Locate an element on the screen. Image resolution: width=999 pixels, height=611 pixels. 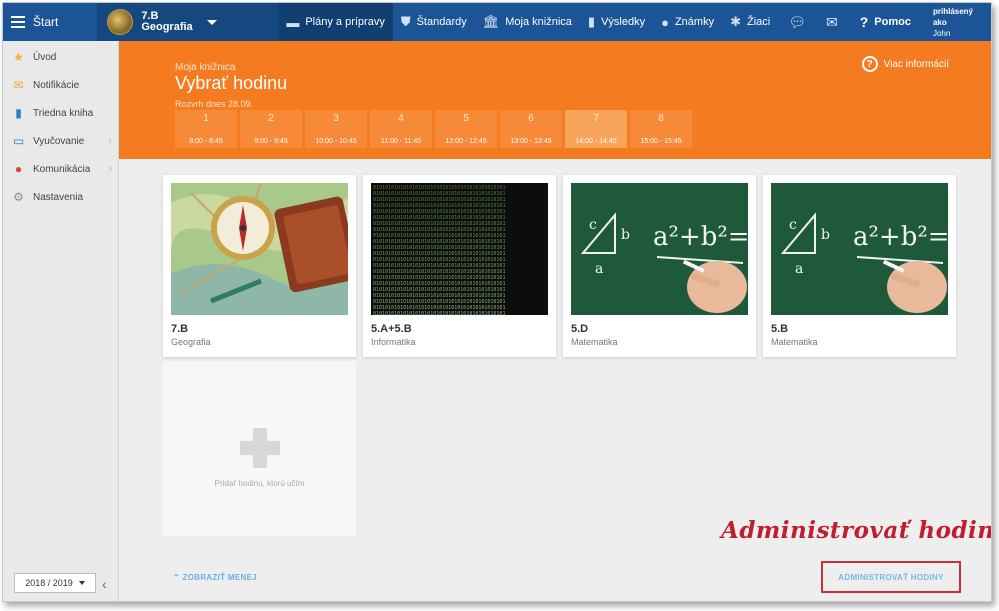
slot-number: 1 is located at coordinates (206, 118).